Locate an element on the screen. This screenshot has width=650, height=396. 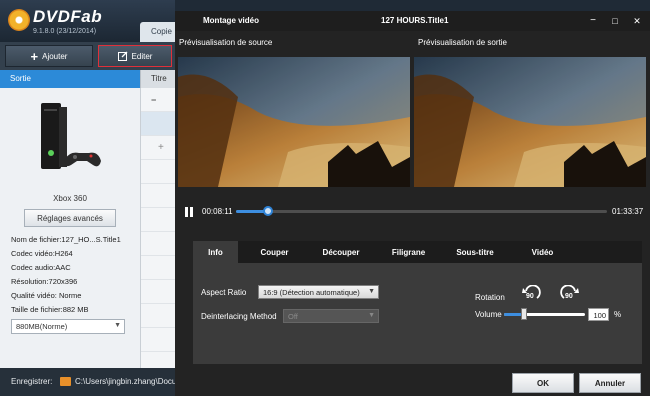
list-item: − is located at coordinates (158, 100).